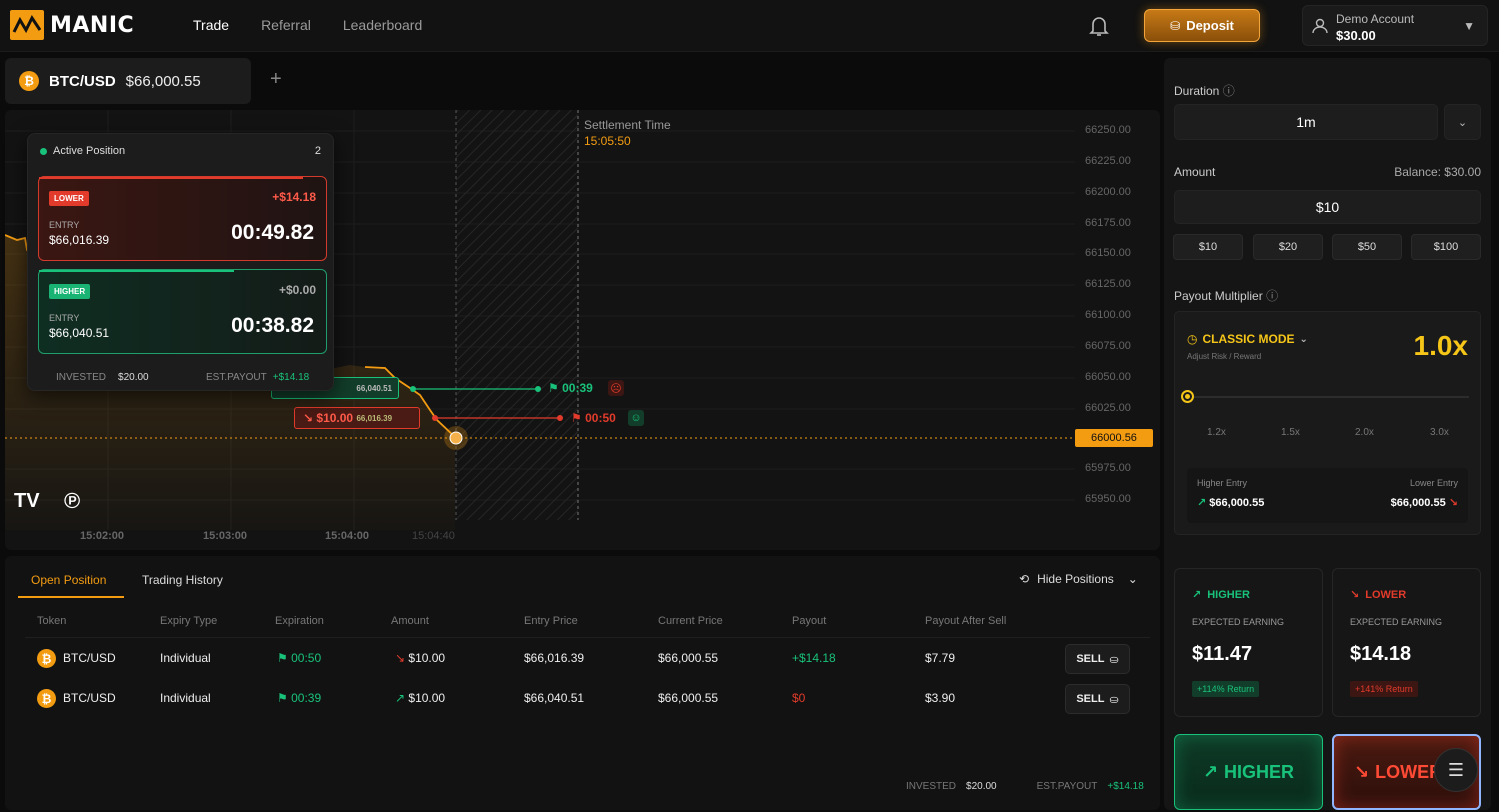 This screenshot has height=812, width=1499. Describe the element at coordinates (272, 325) in the screenshot. I see `higher-timer: 00:38.82` at that location.